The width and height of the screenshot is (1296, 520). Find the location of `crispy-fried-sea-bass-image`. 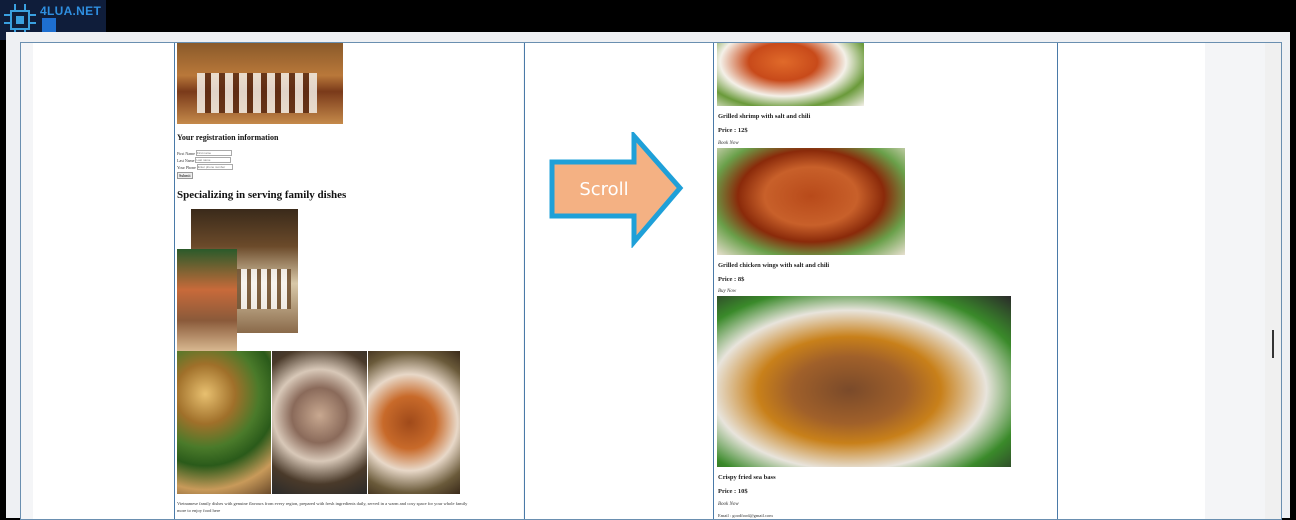

crispy-fried-sea-bass-image is located at coordinates (864, 381).